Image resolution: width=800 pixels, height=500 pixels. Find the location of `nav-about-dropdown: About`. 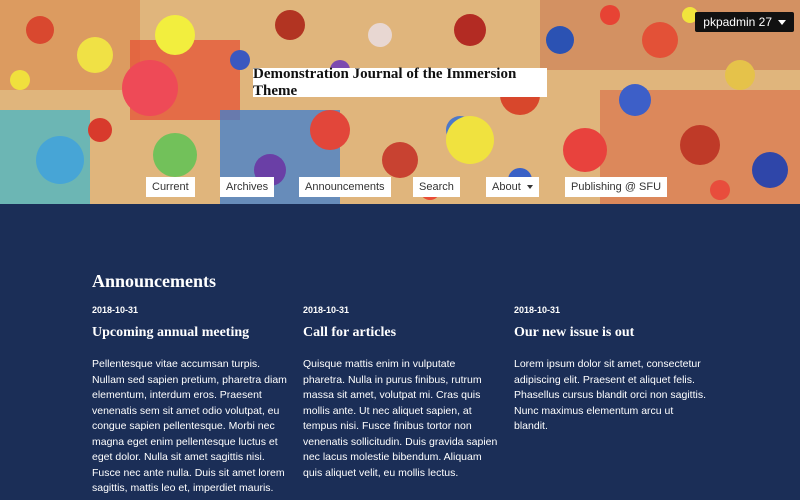

nav-about-dropdown: About is located at coordinates (512, 187).